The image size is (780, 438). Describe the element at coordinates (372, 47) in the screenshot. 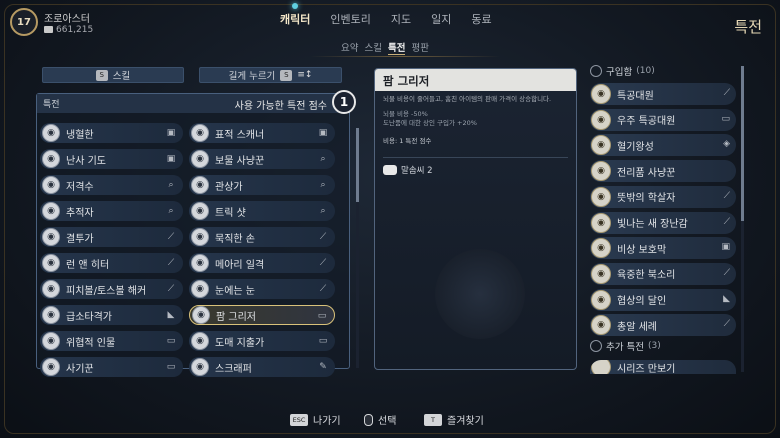

I see `subtab-skills: 스킬` at that location.